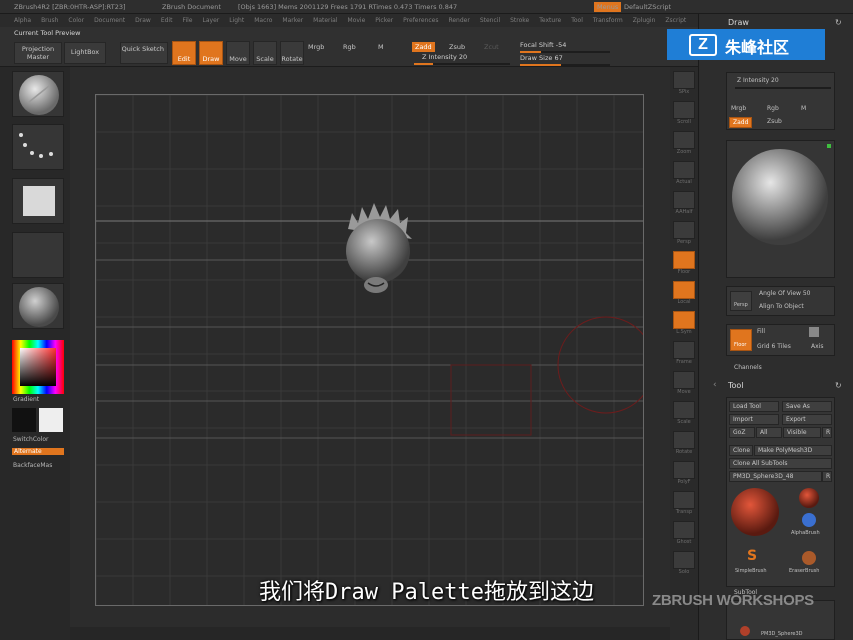  I want to click on refresh-icon: ↻, so click(838, 22).